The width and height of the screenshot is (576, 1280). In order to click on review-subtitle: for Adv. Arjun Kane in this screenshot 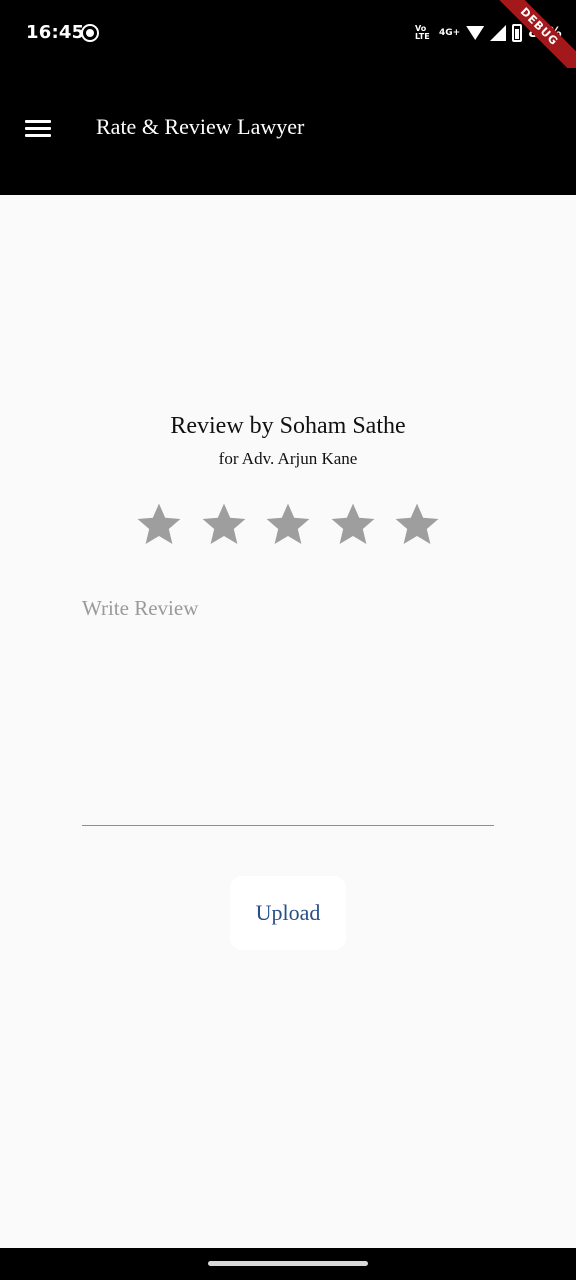, I will do `click(288, 458)`.